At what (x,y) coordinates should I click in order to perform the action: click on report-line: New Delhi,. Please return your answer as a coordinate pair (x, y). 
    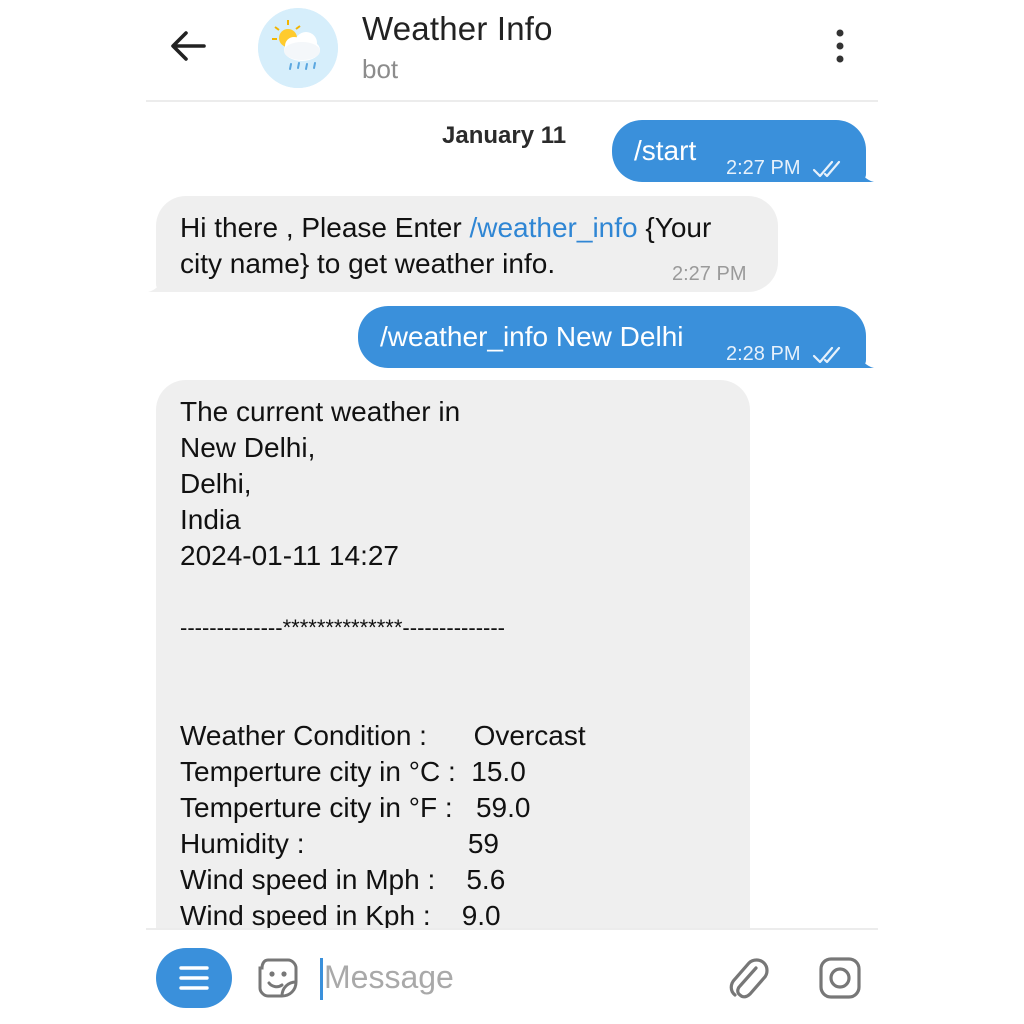
    Looking at the image, I should click on (248, 447).